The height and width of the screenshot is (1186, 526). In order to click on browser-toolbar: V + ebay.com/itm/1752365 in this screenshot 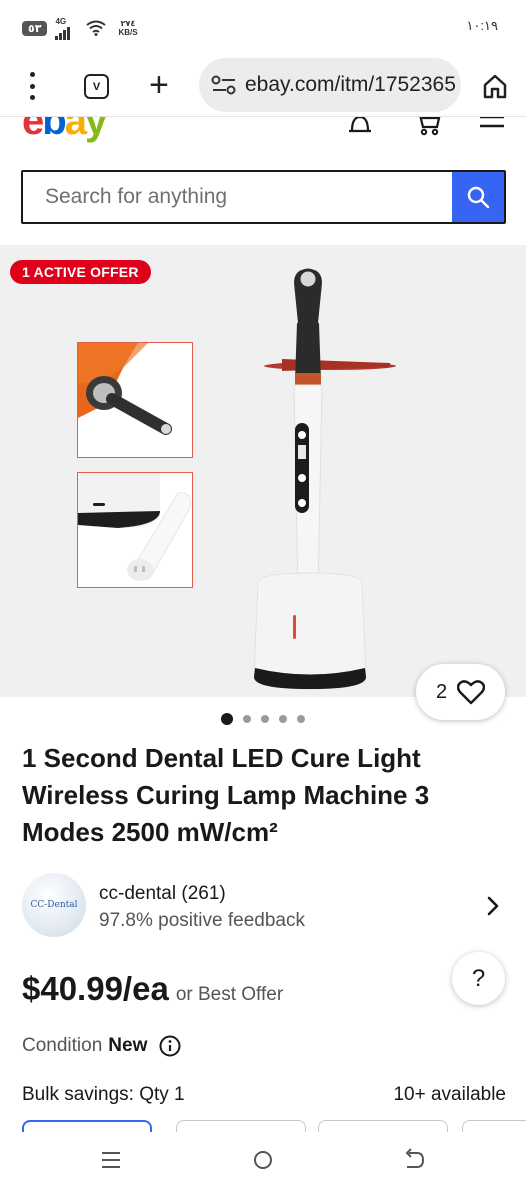, I will do `click(263, 86)`.